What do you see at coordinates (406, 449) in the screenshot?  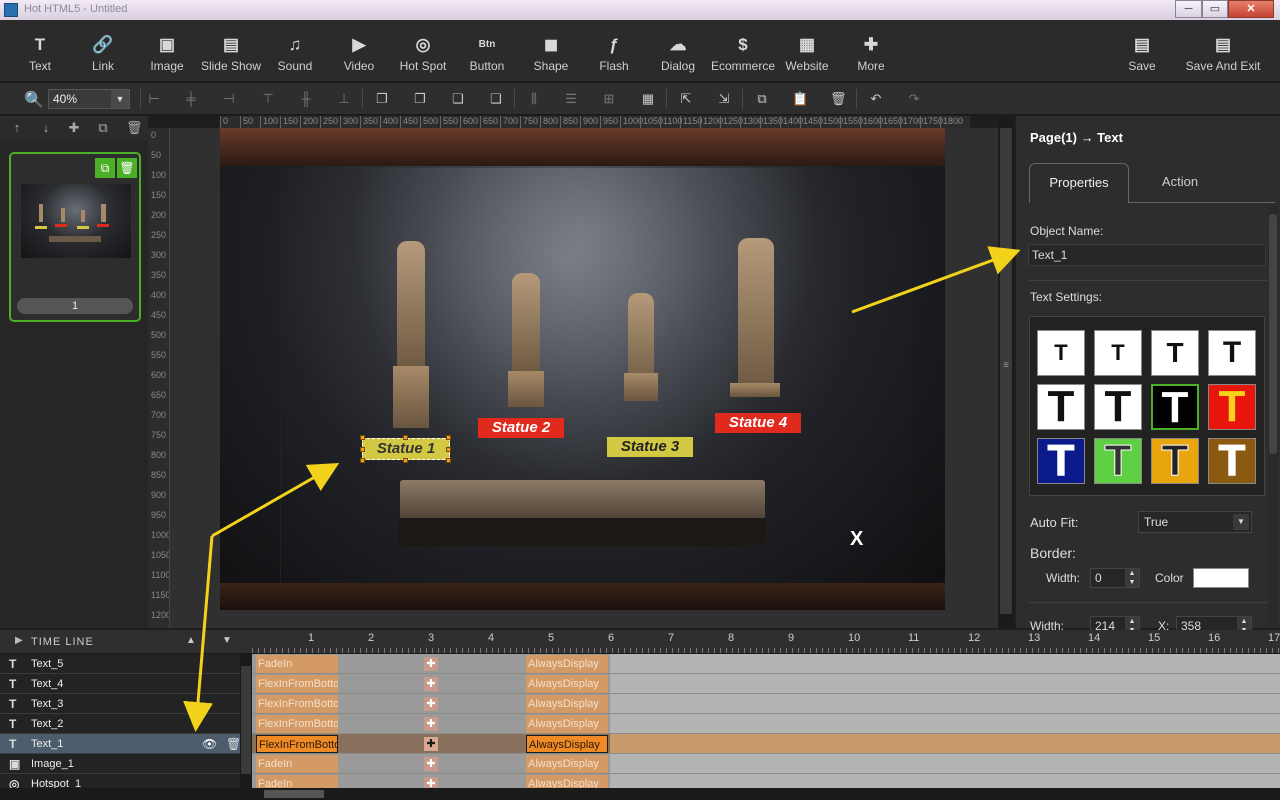 I see `text-label-statue-1: Statue 1` at bounding box center [406, 449].